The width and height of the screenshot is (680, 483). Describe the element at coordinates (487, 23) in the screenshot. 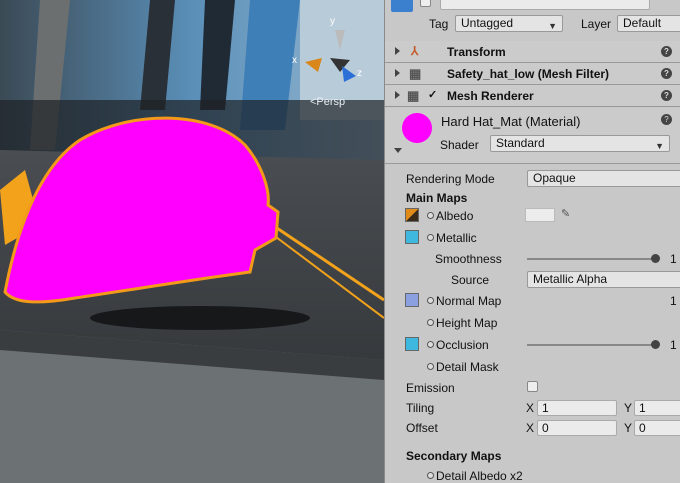

I see `tag-value: Untagged` at that location.